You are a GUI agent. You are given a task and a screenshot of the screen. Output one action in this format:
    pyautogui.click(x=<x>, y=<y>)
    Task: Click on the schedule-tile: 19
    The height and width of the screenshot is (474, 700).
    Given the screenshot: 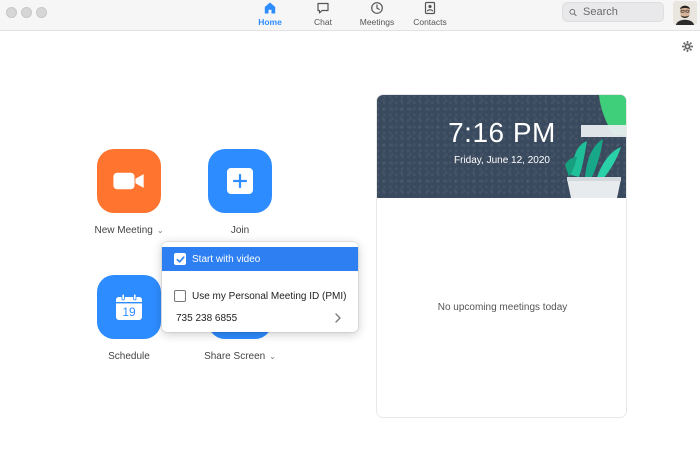 What is the action you would take?
    pyautogui.click(x=129, y=307)
    